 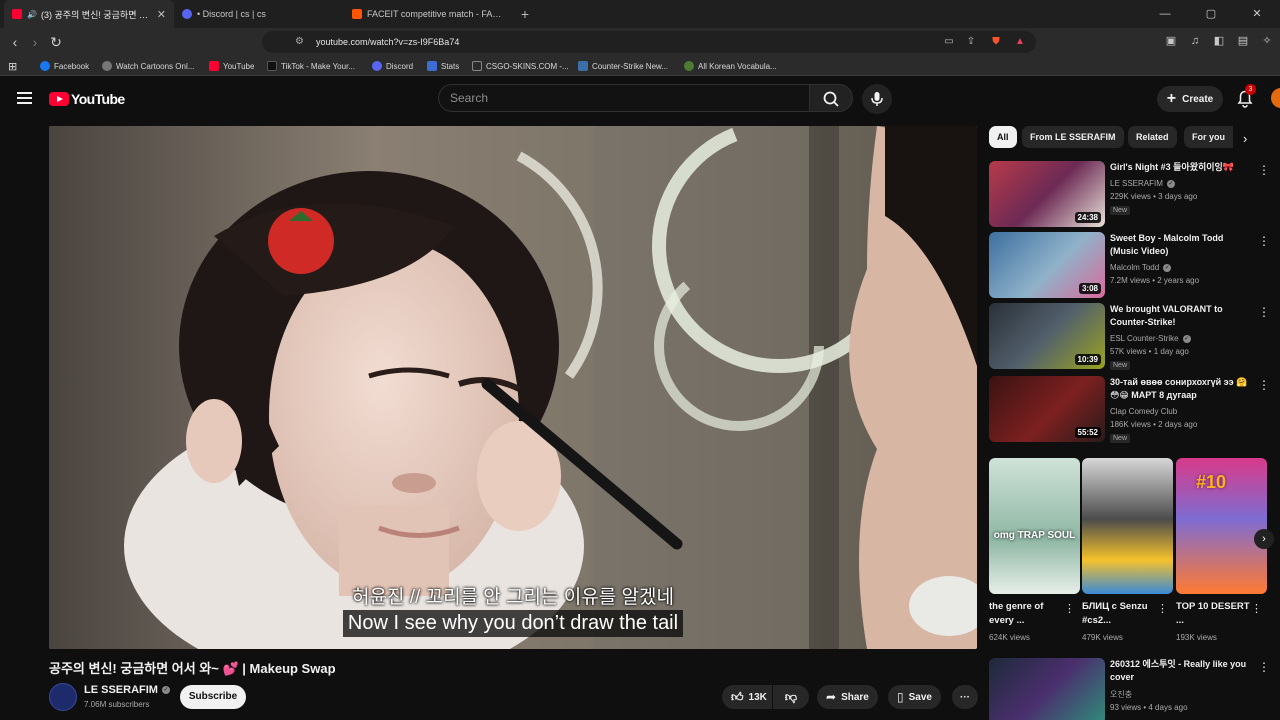 I want to click on notifications-button: 3, so click(x=1246, y=96).